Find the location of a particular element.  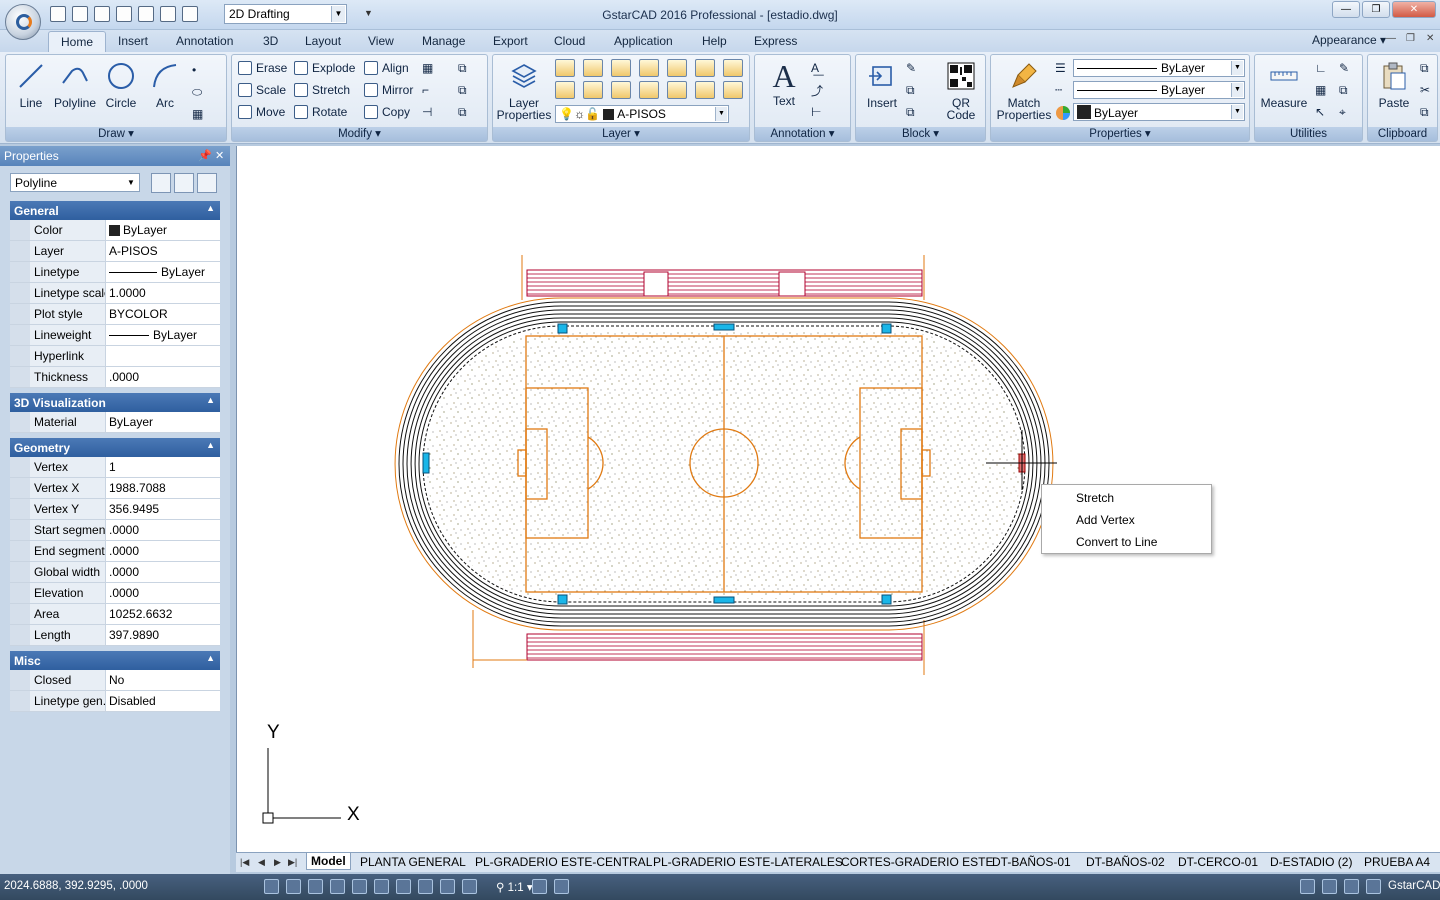

layout-tab-model: Model is located at coordinates (328, 861).